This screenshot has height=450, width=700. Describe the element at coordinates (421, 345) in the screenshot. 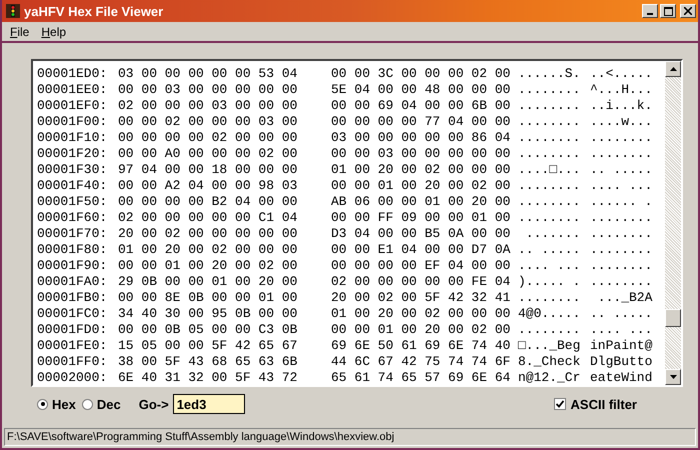

I see `hex-bytes: 69 6E 50 61 69 6E 74 40` at that location.